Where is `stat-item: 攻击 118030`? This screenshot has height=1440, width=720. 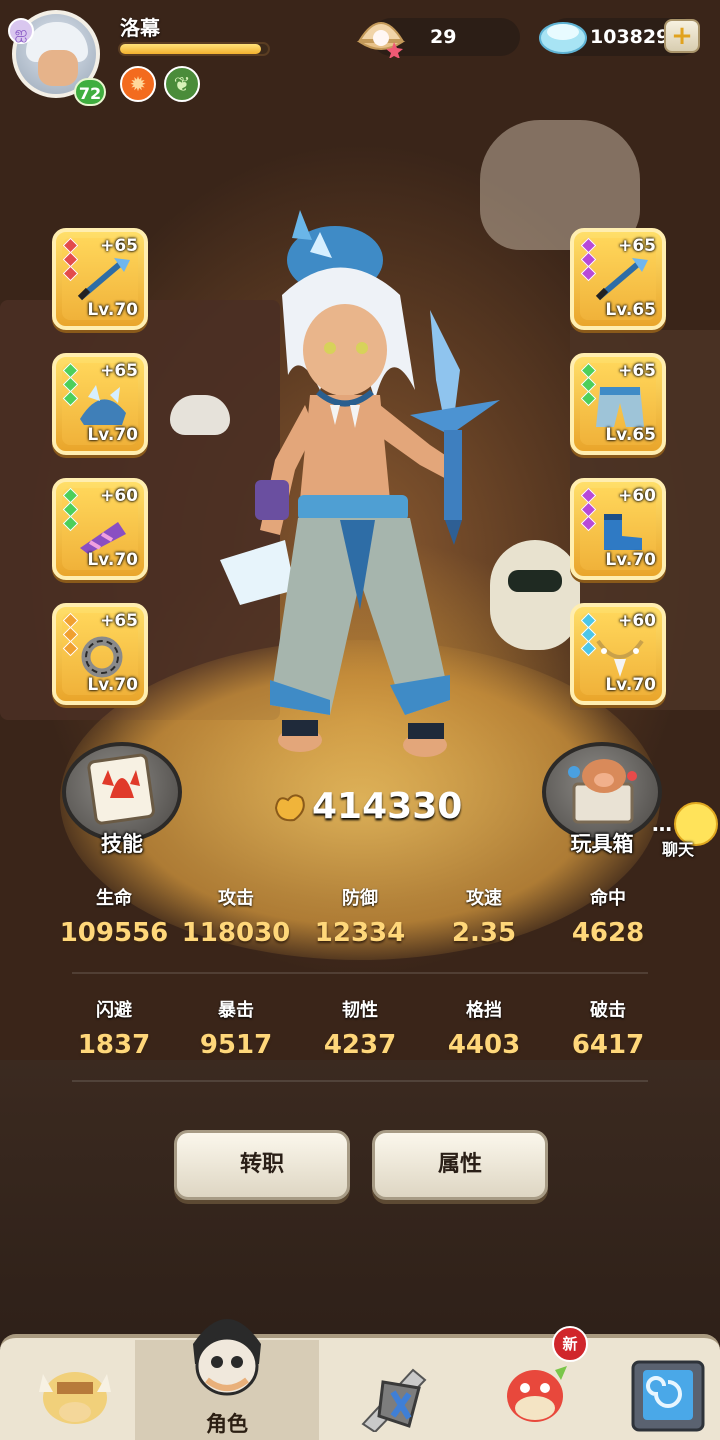 stat-item: 攻击 118030 is located at coordinates (236, 916).